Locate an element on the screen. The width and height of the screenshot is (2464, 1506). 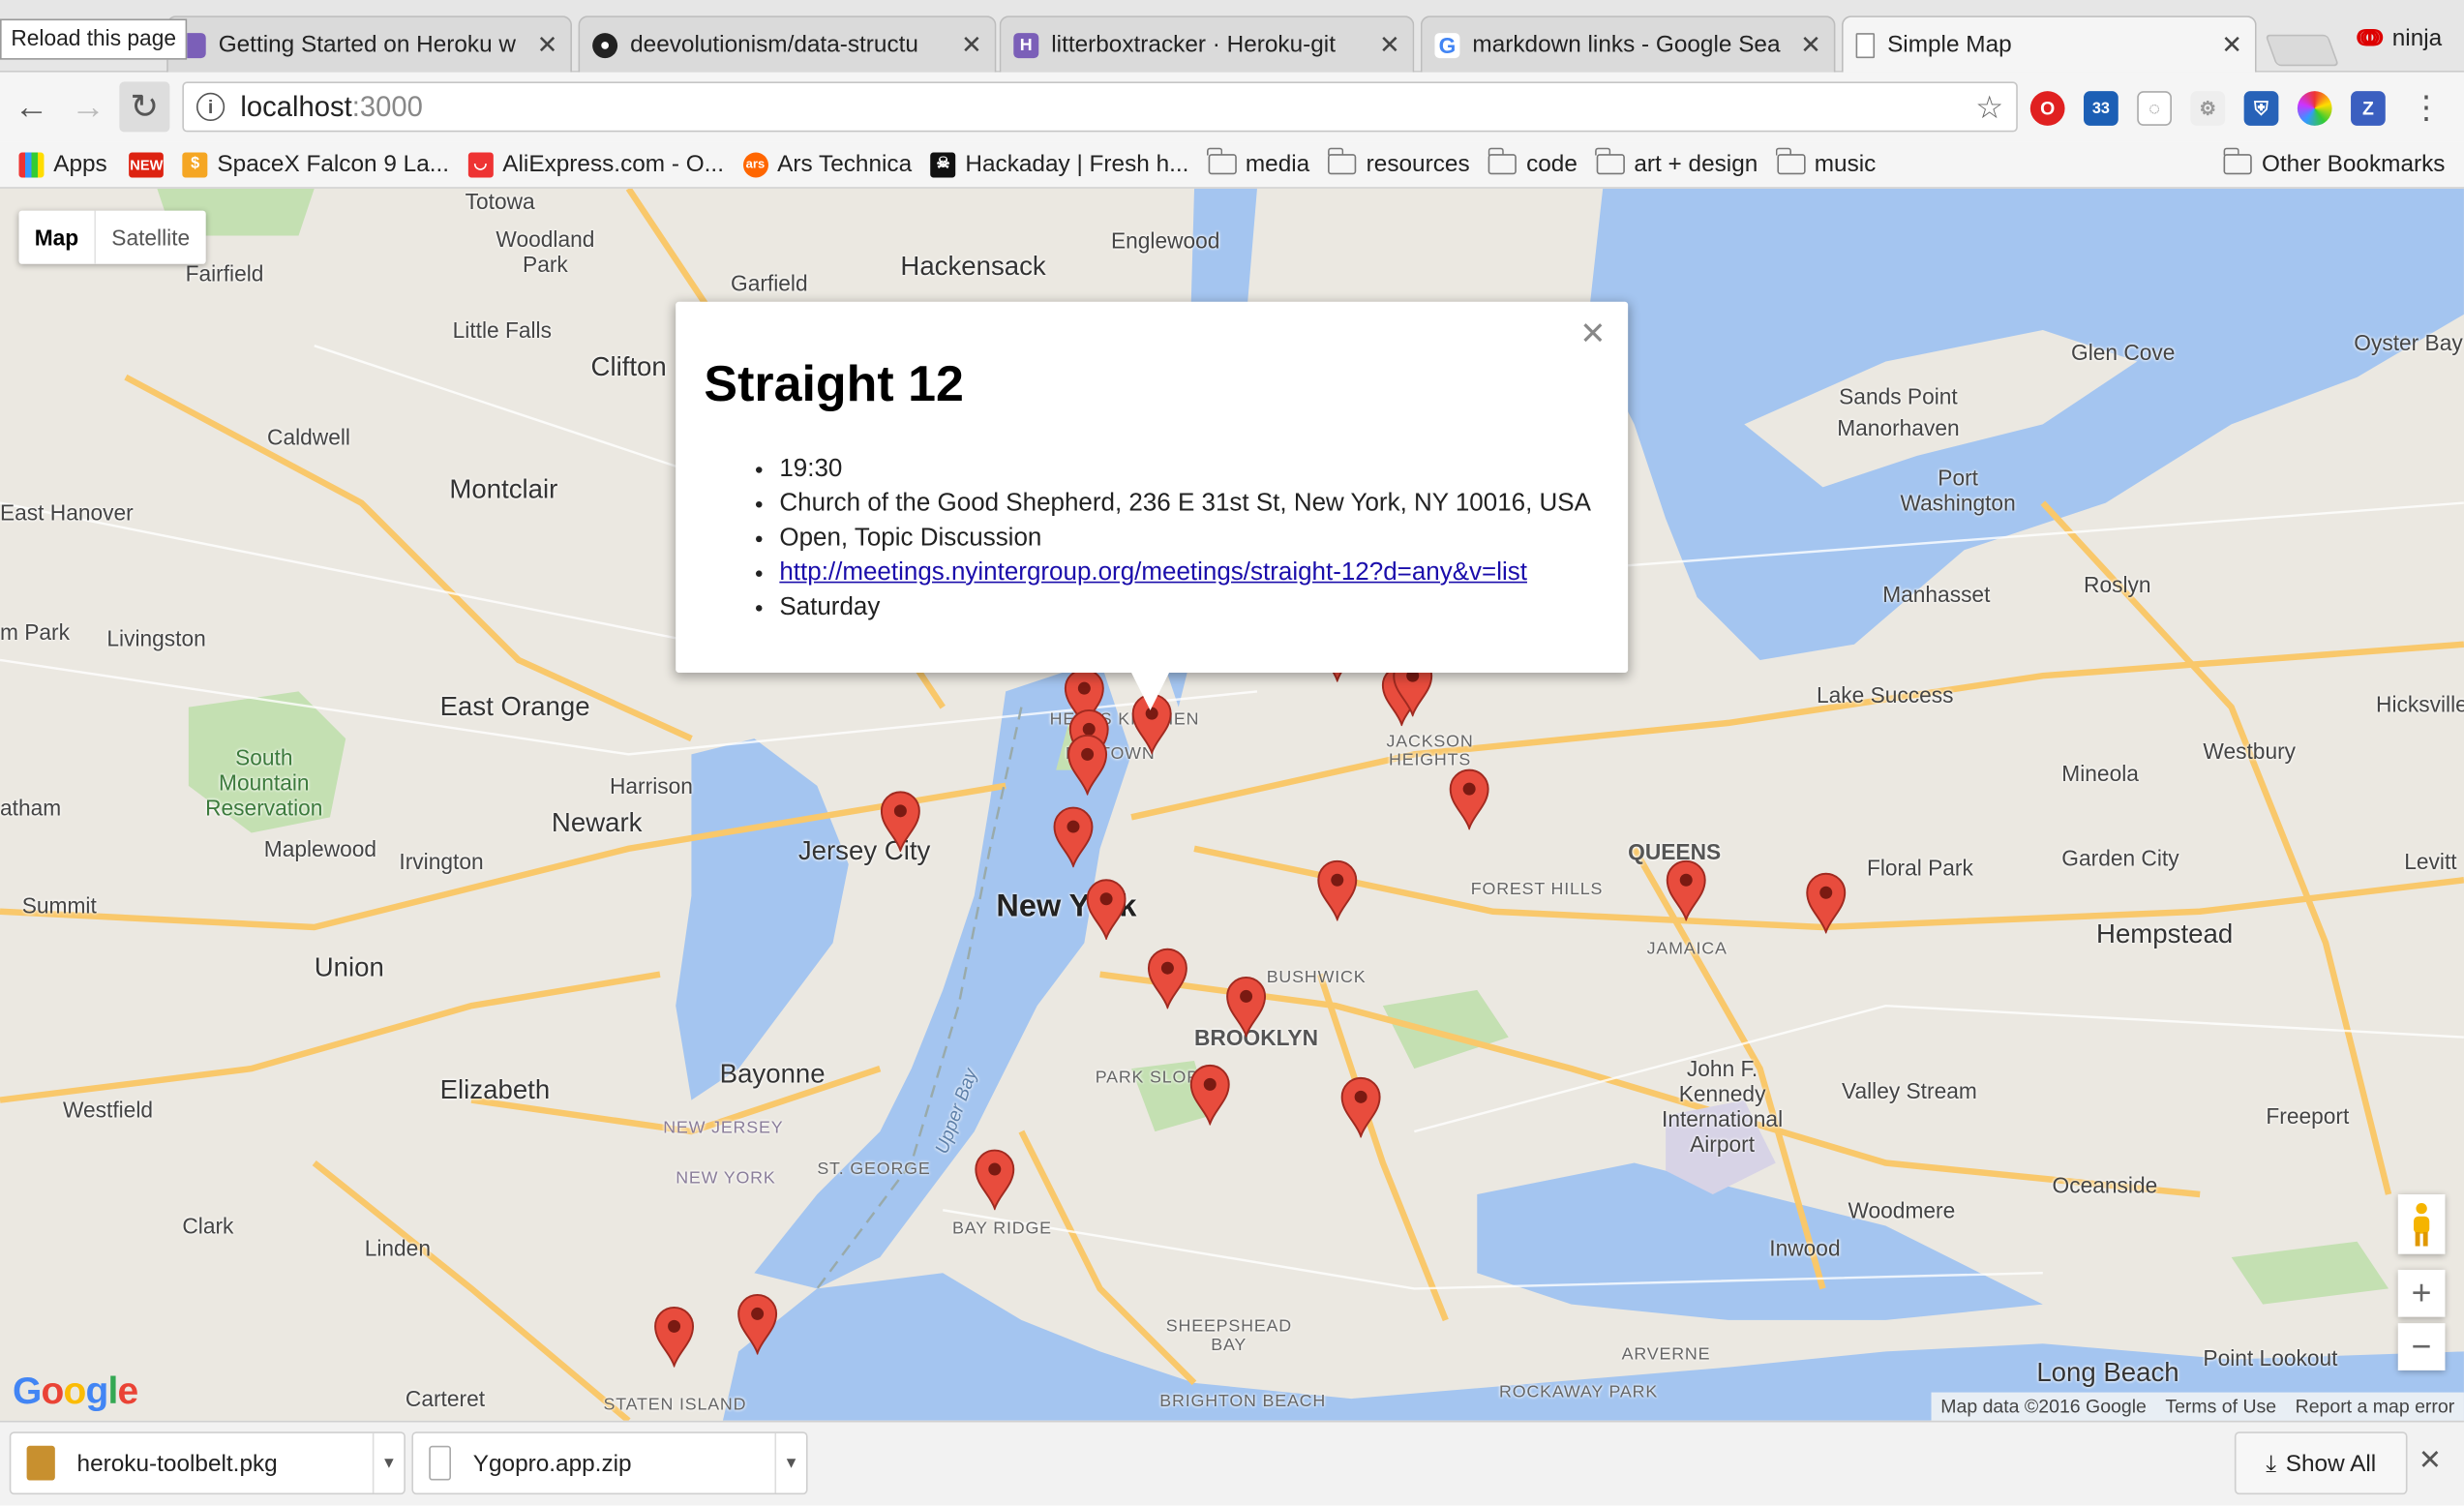
opera-extension-icon: O is located at coordinates (2047, 108).